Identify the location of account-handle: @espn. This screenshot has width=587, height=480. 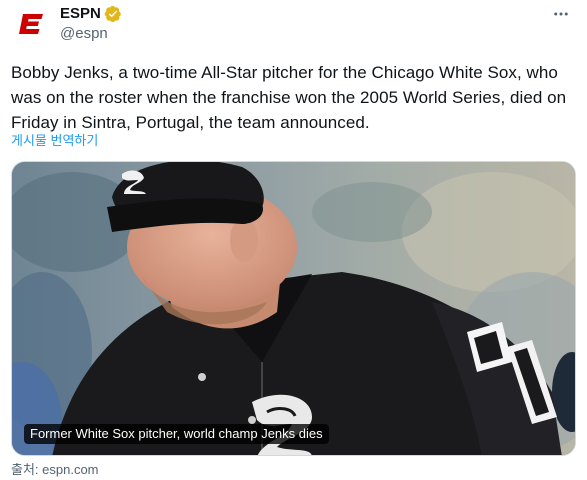
(84, 34).